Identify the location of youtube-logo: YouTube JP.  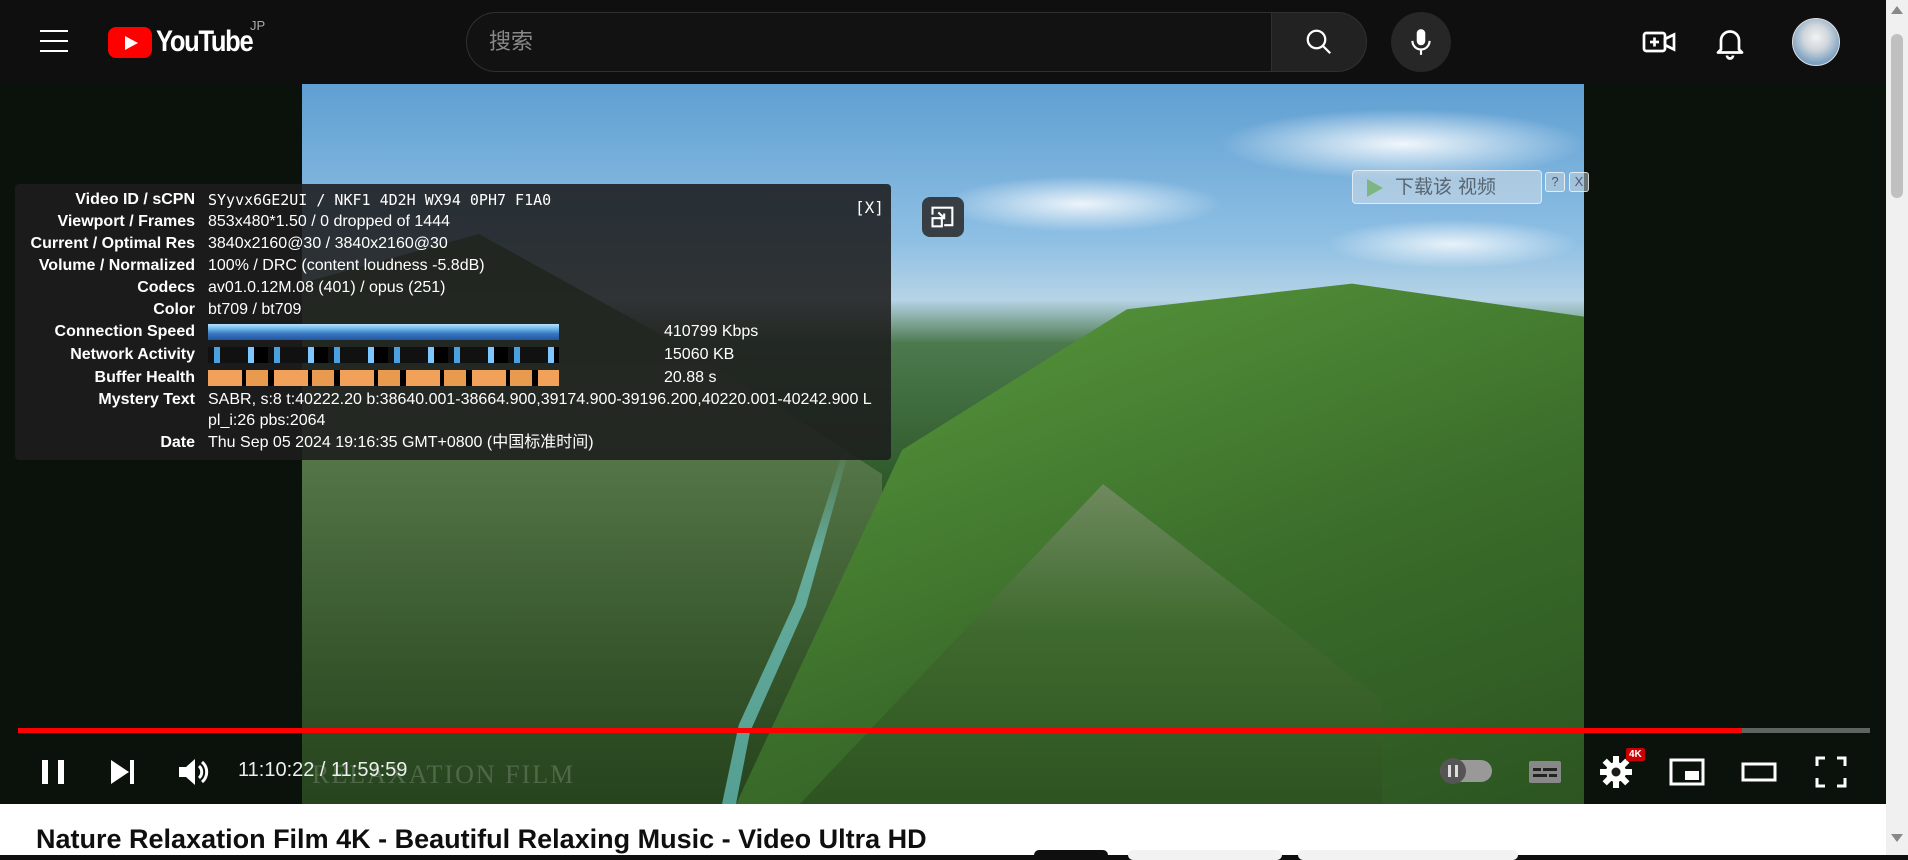
(188, 39).